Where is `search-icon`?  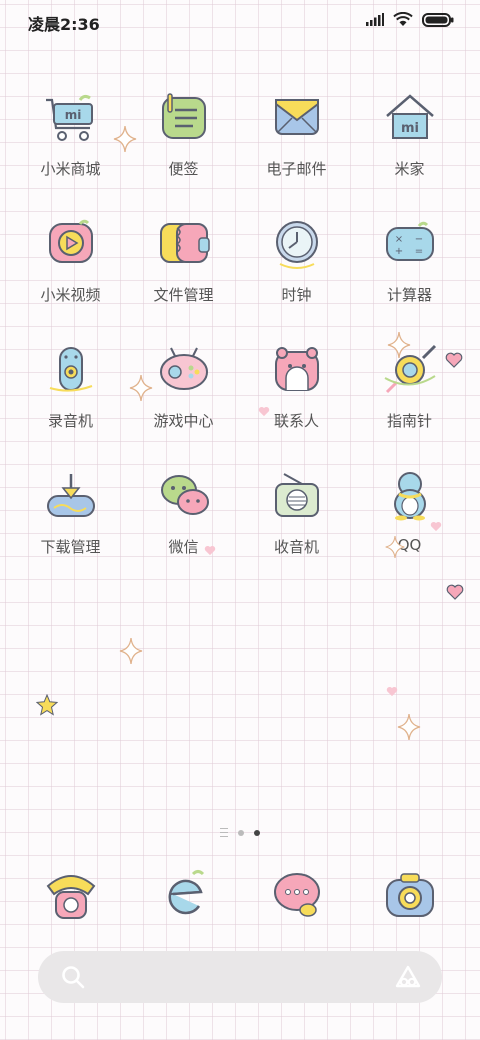
search-icon is located at coordinates (73, 977).